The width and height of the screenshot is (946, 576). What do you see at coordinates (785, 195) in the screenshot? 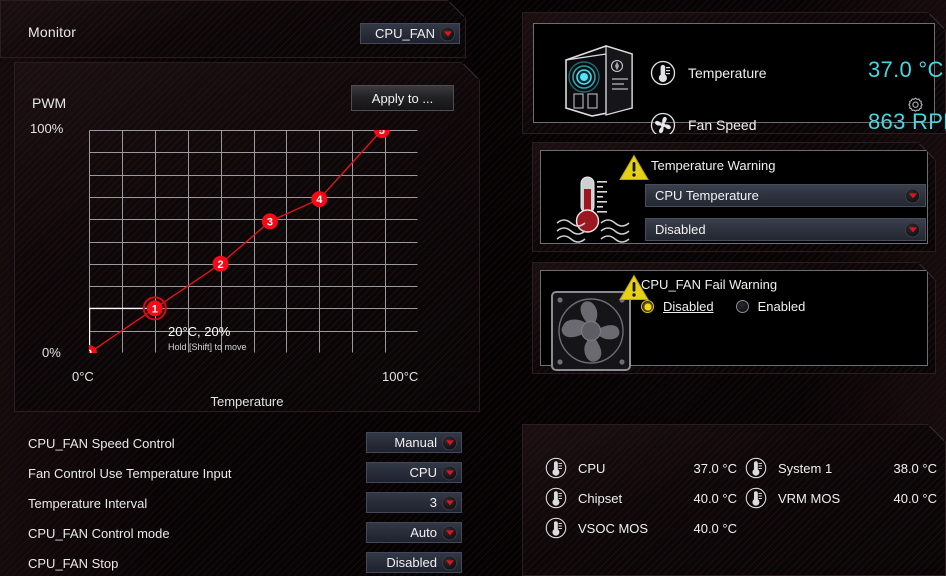
I see `temperature-warning-source-dropdown: CPU Temperature` at bounding box center [785, 195].